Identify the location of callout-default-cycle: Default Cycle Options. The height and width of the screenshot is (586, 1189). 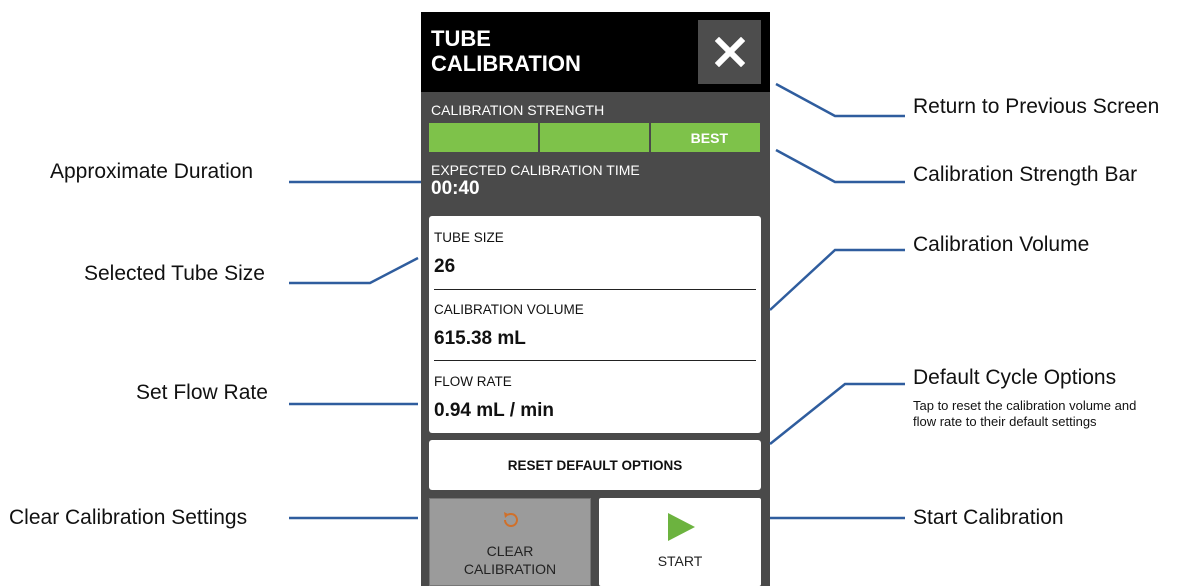
(1015, 377).